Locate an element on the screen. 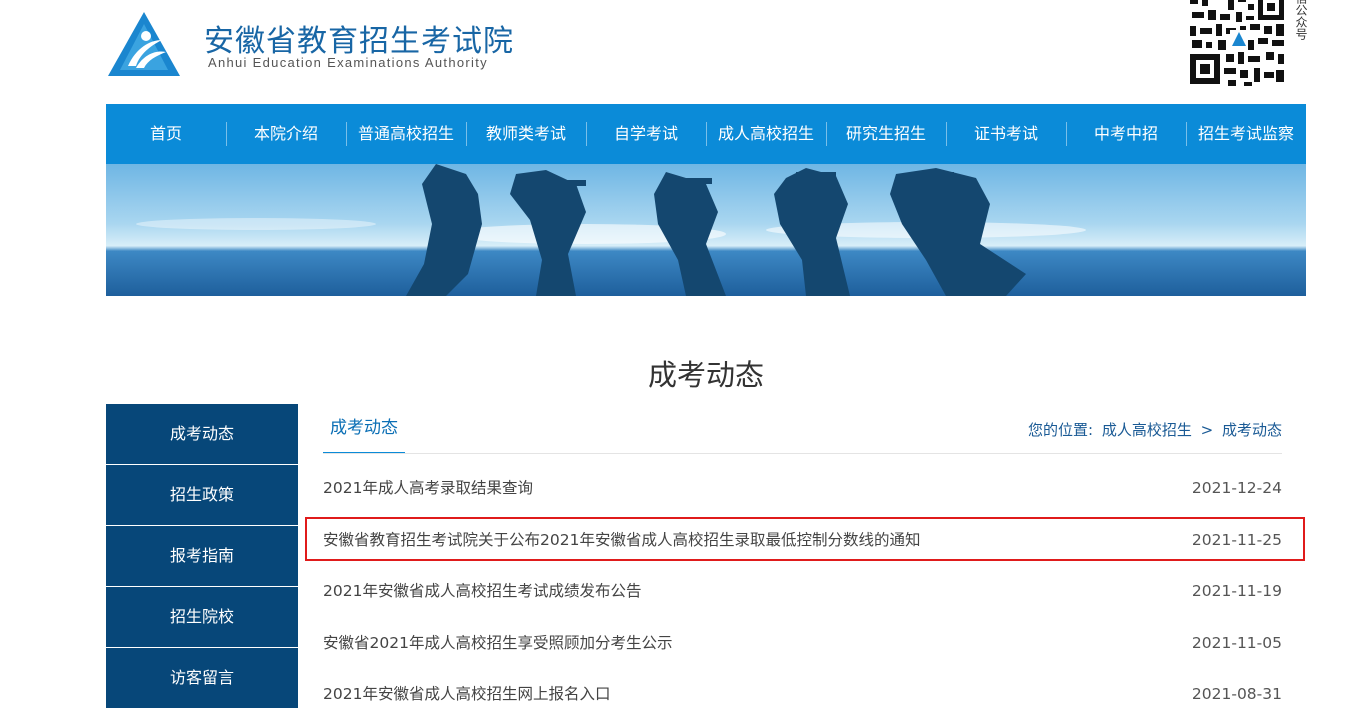 This screenshot has height=724, width=1348. sidebar-menu: 成考动态 招生政策 报考指南 招生院校 访客留言 is located at coordinates (202, 556).